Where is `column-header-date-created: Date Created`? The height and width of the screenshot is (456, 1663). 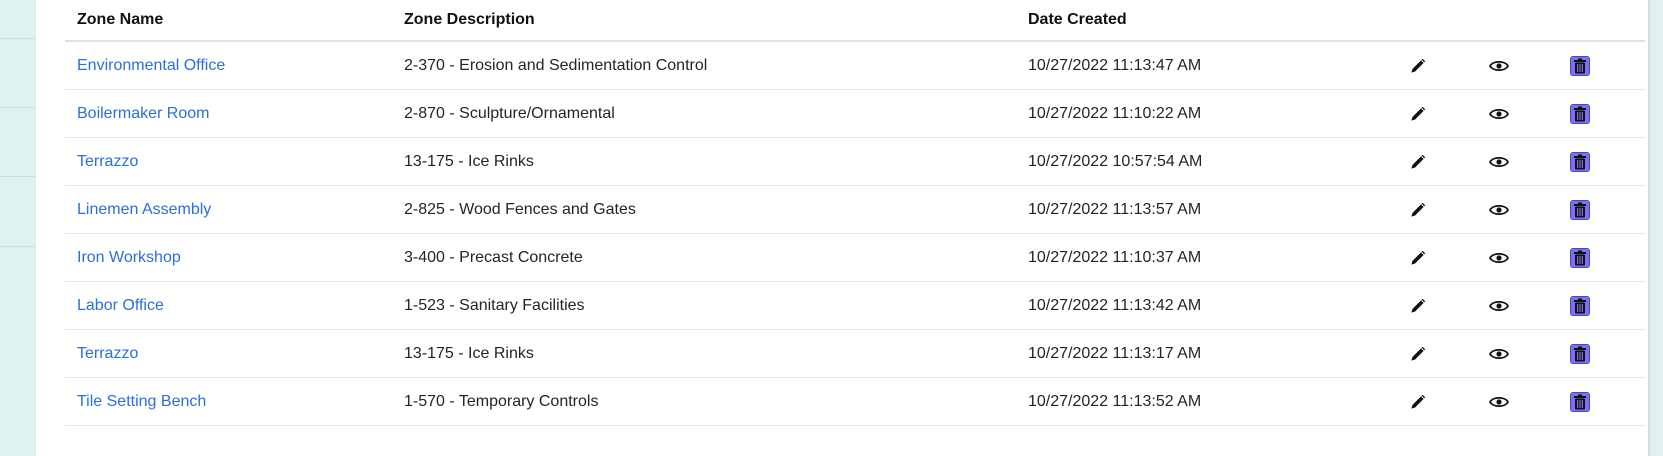 column-header-date-created: Date Created is located at coordinates (1077, 20).